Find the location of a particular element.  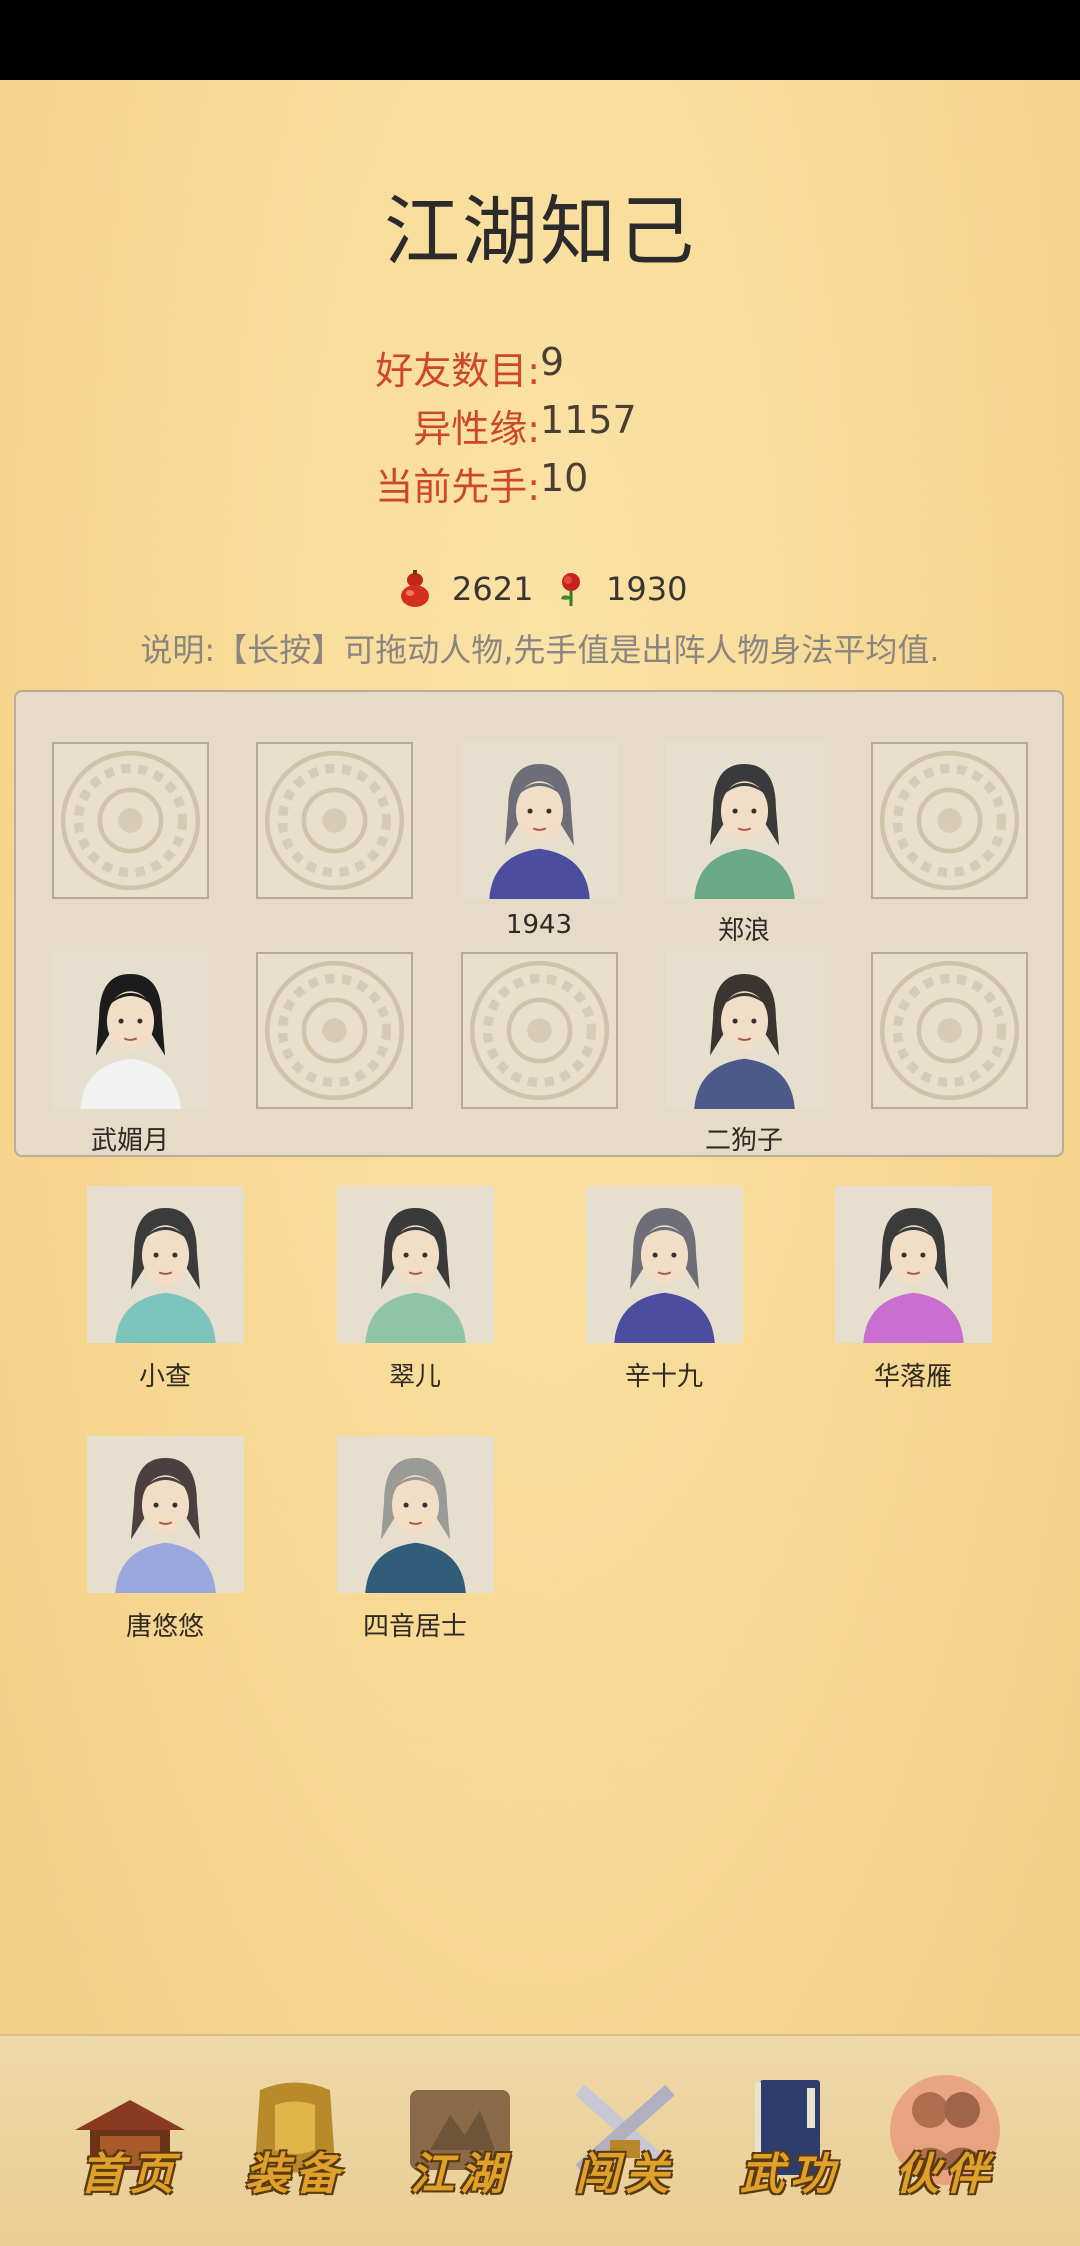

friend-name: 翠儿 is located at coordinates (414, 1377).